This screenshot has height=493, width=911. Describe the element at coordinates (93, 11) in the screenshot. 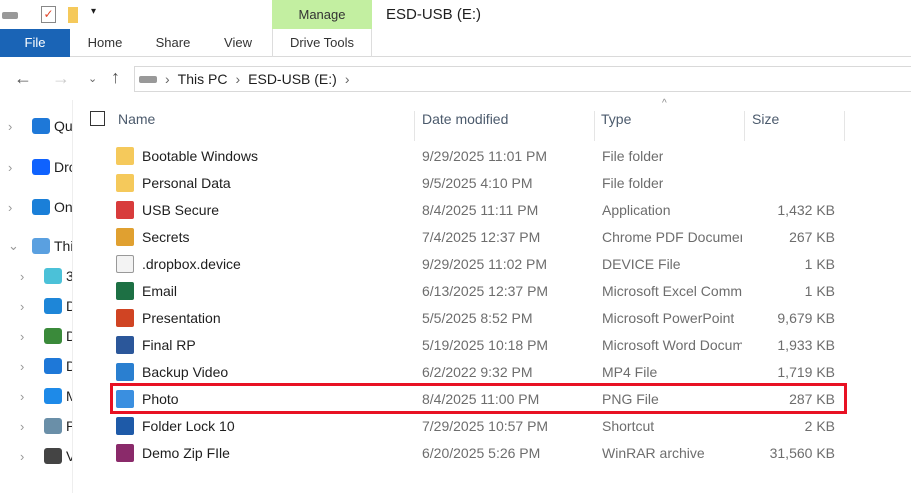

I see `customize-dropdown-icon: ▾` at that location.